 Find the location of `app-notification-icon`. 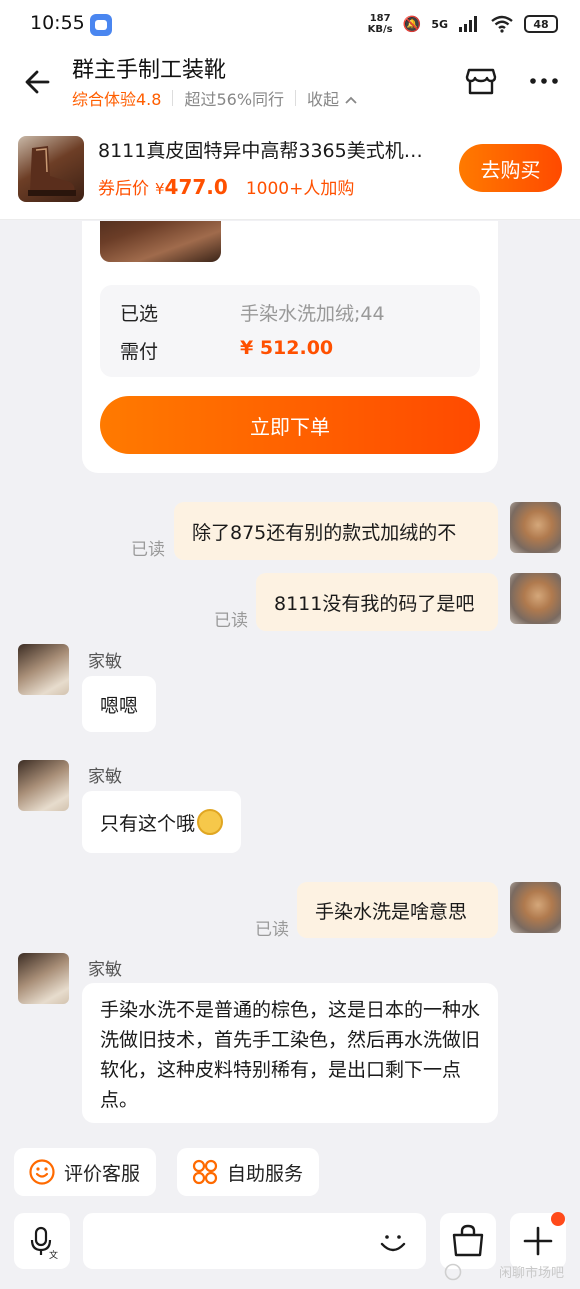

app-notification-icon is located at coordinates (101, 25).